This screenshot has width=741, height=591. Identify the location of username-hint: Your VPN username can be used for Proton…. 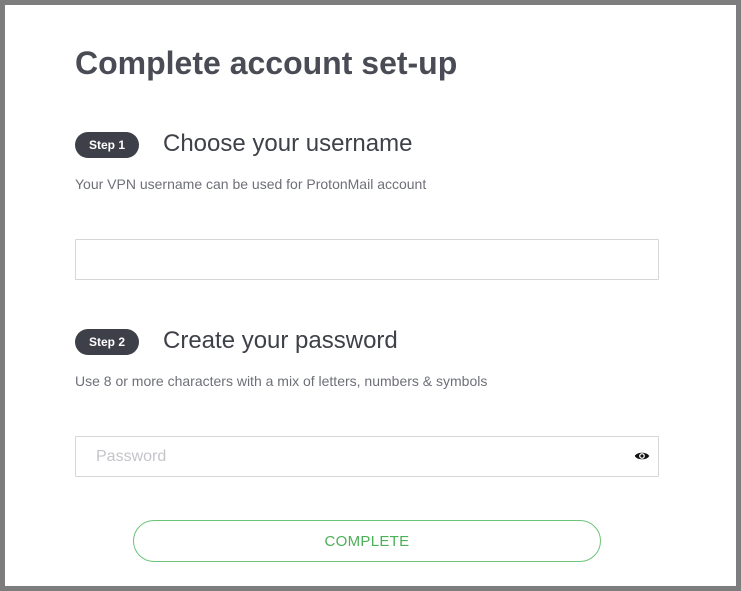
(251, 184).